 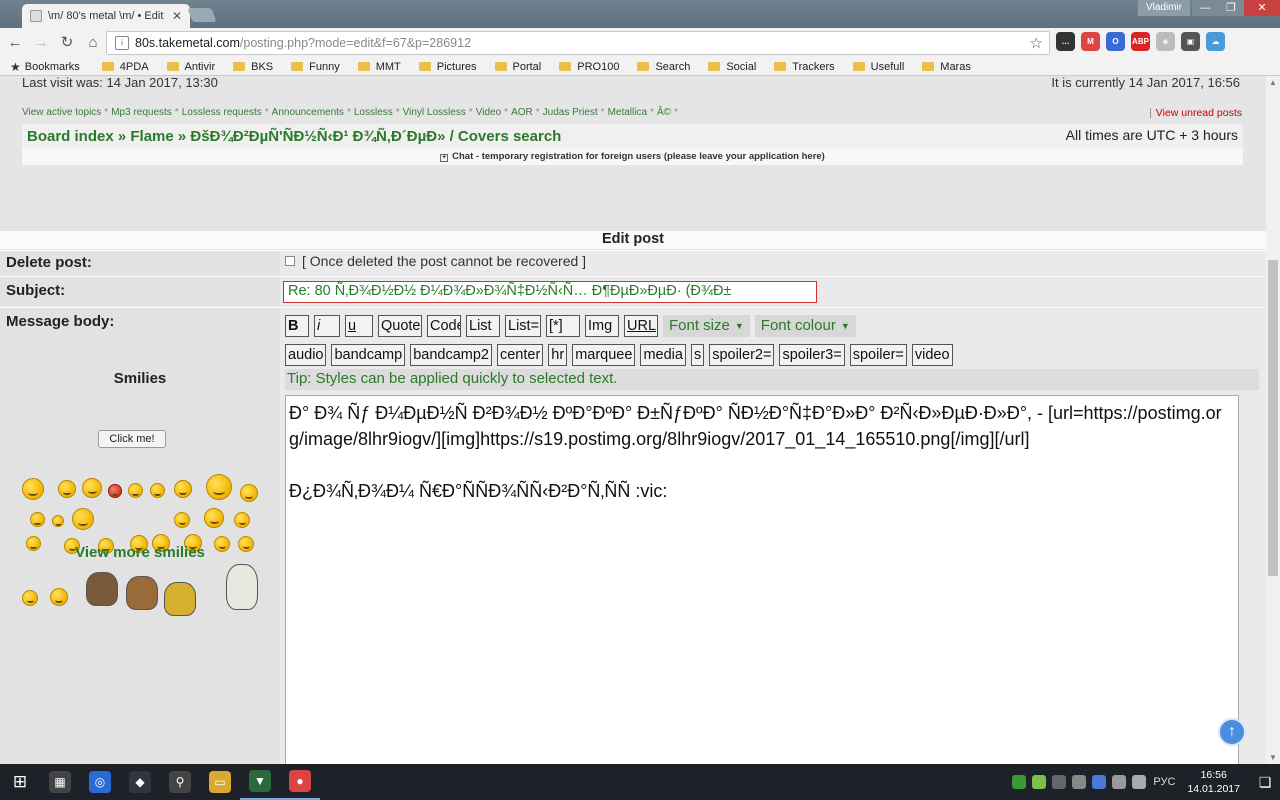 I want to click on quick-link: Mp3 requests, so click(x=141, y=112).